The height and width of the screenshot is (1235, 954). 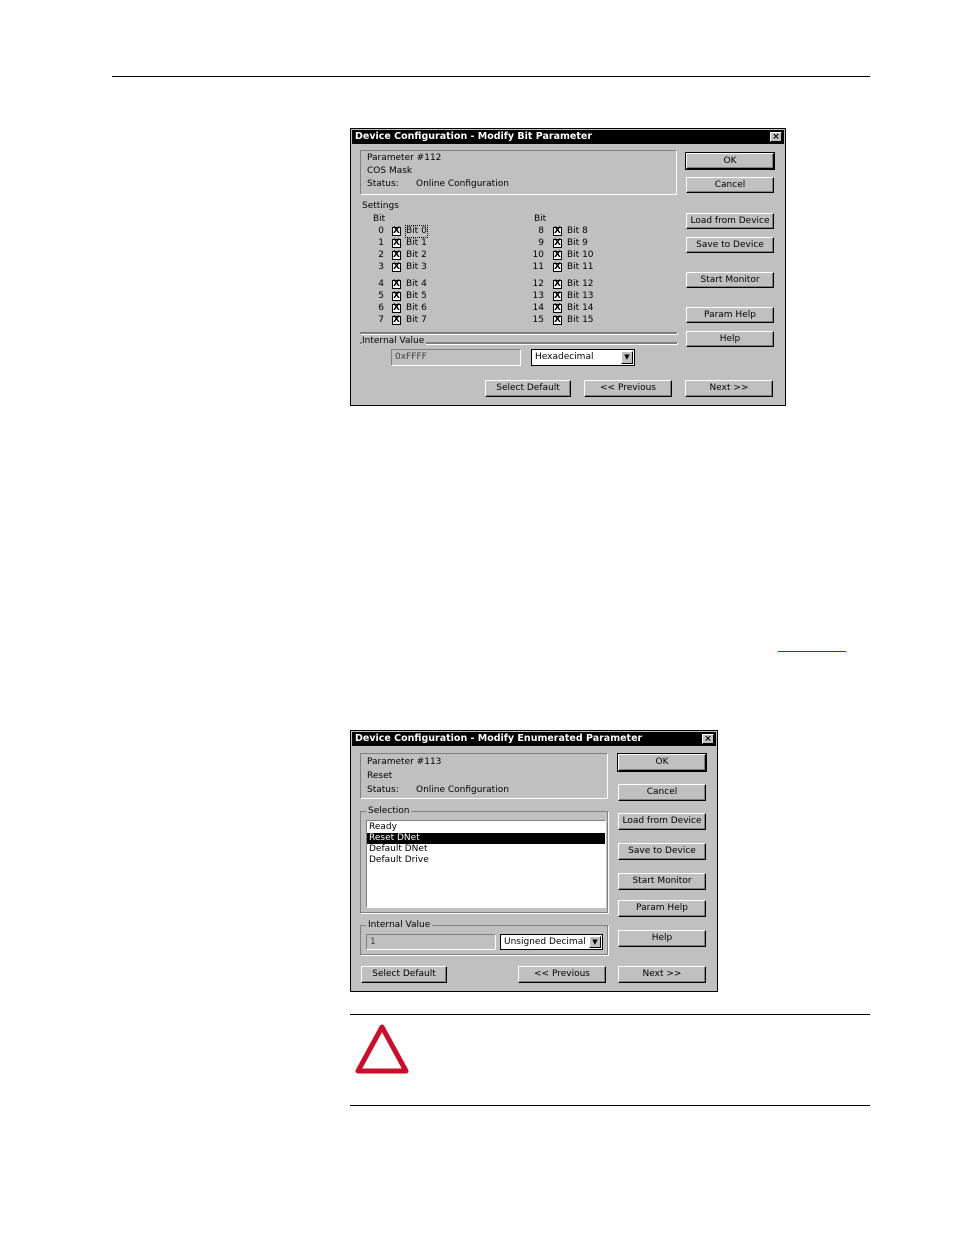 What do you see at coordinates (416, 320) in the screenshot?
I see `bit-label: Bit 7` at bounding box center [416, 320].